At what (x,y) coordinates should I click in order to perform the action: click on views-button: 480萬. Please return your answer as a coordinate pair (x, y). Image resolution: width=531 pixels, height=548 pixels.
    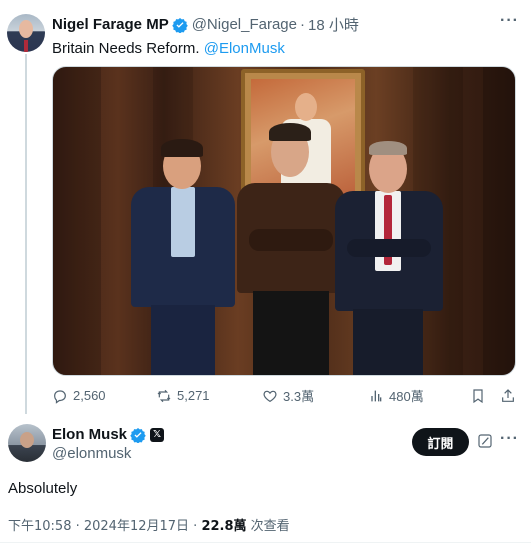
    Looking at the image, I should click on (418, 395).